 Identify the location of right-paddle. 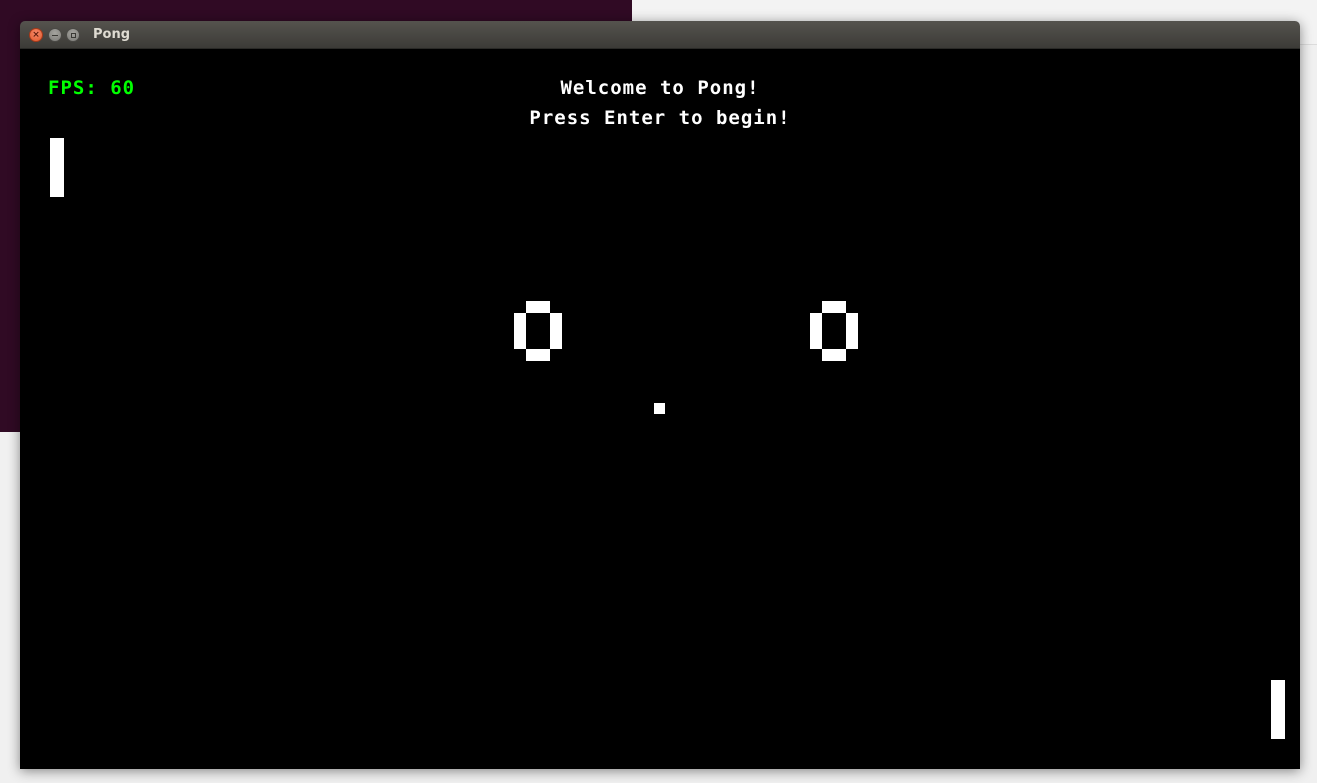
(1278, 709).